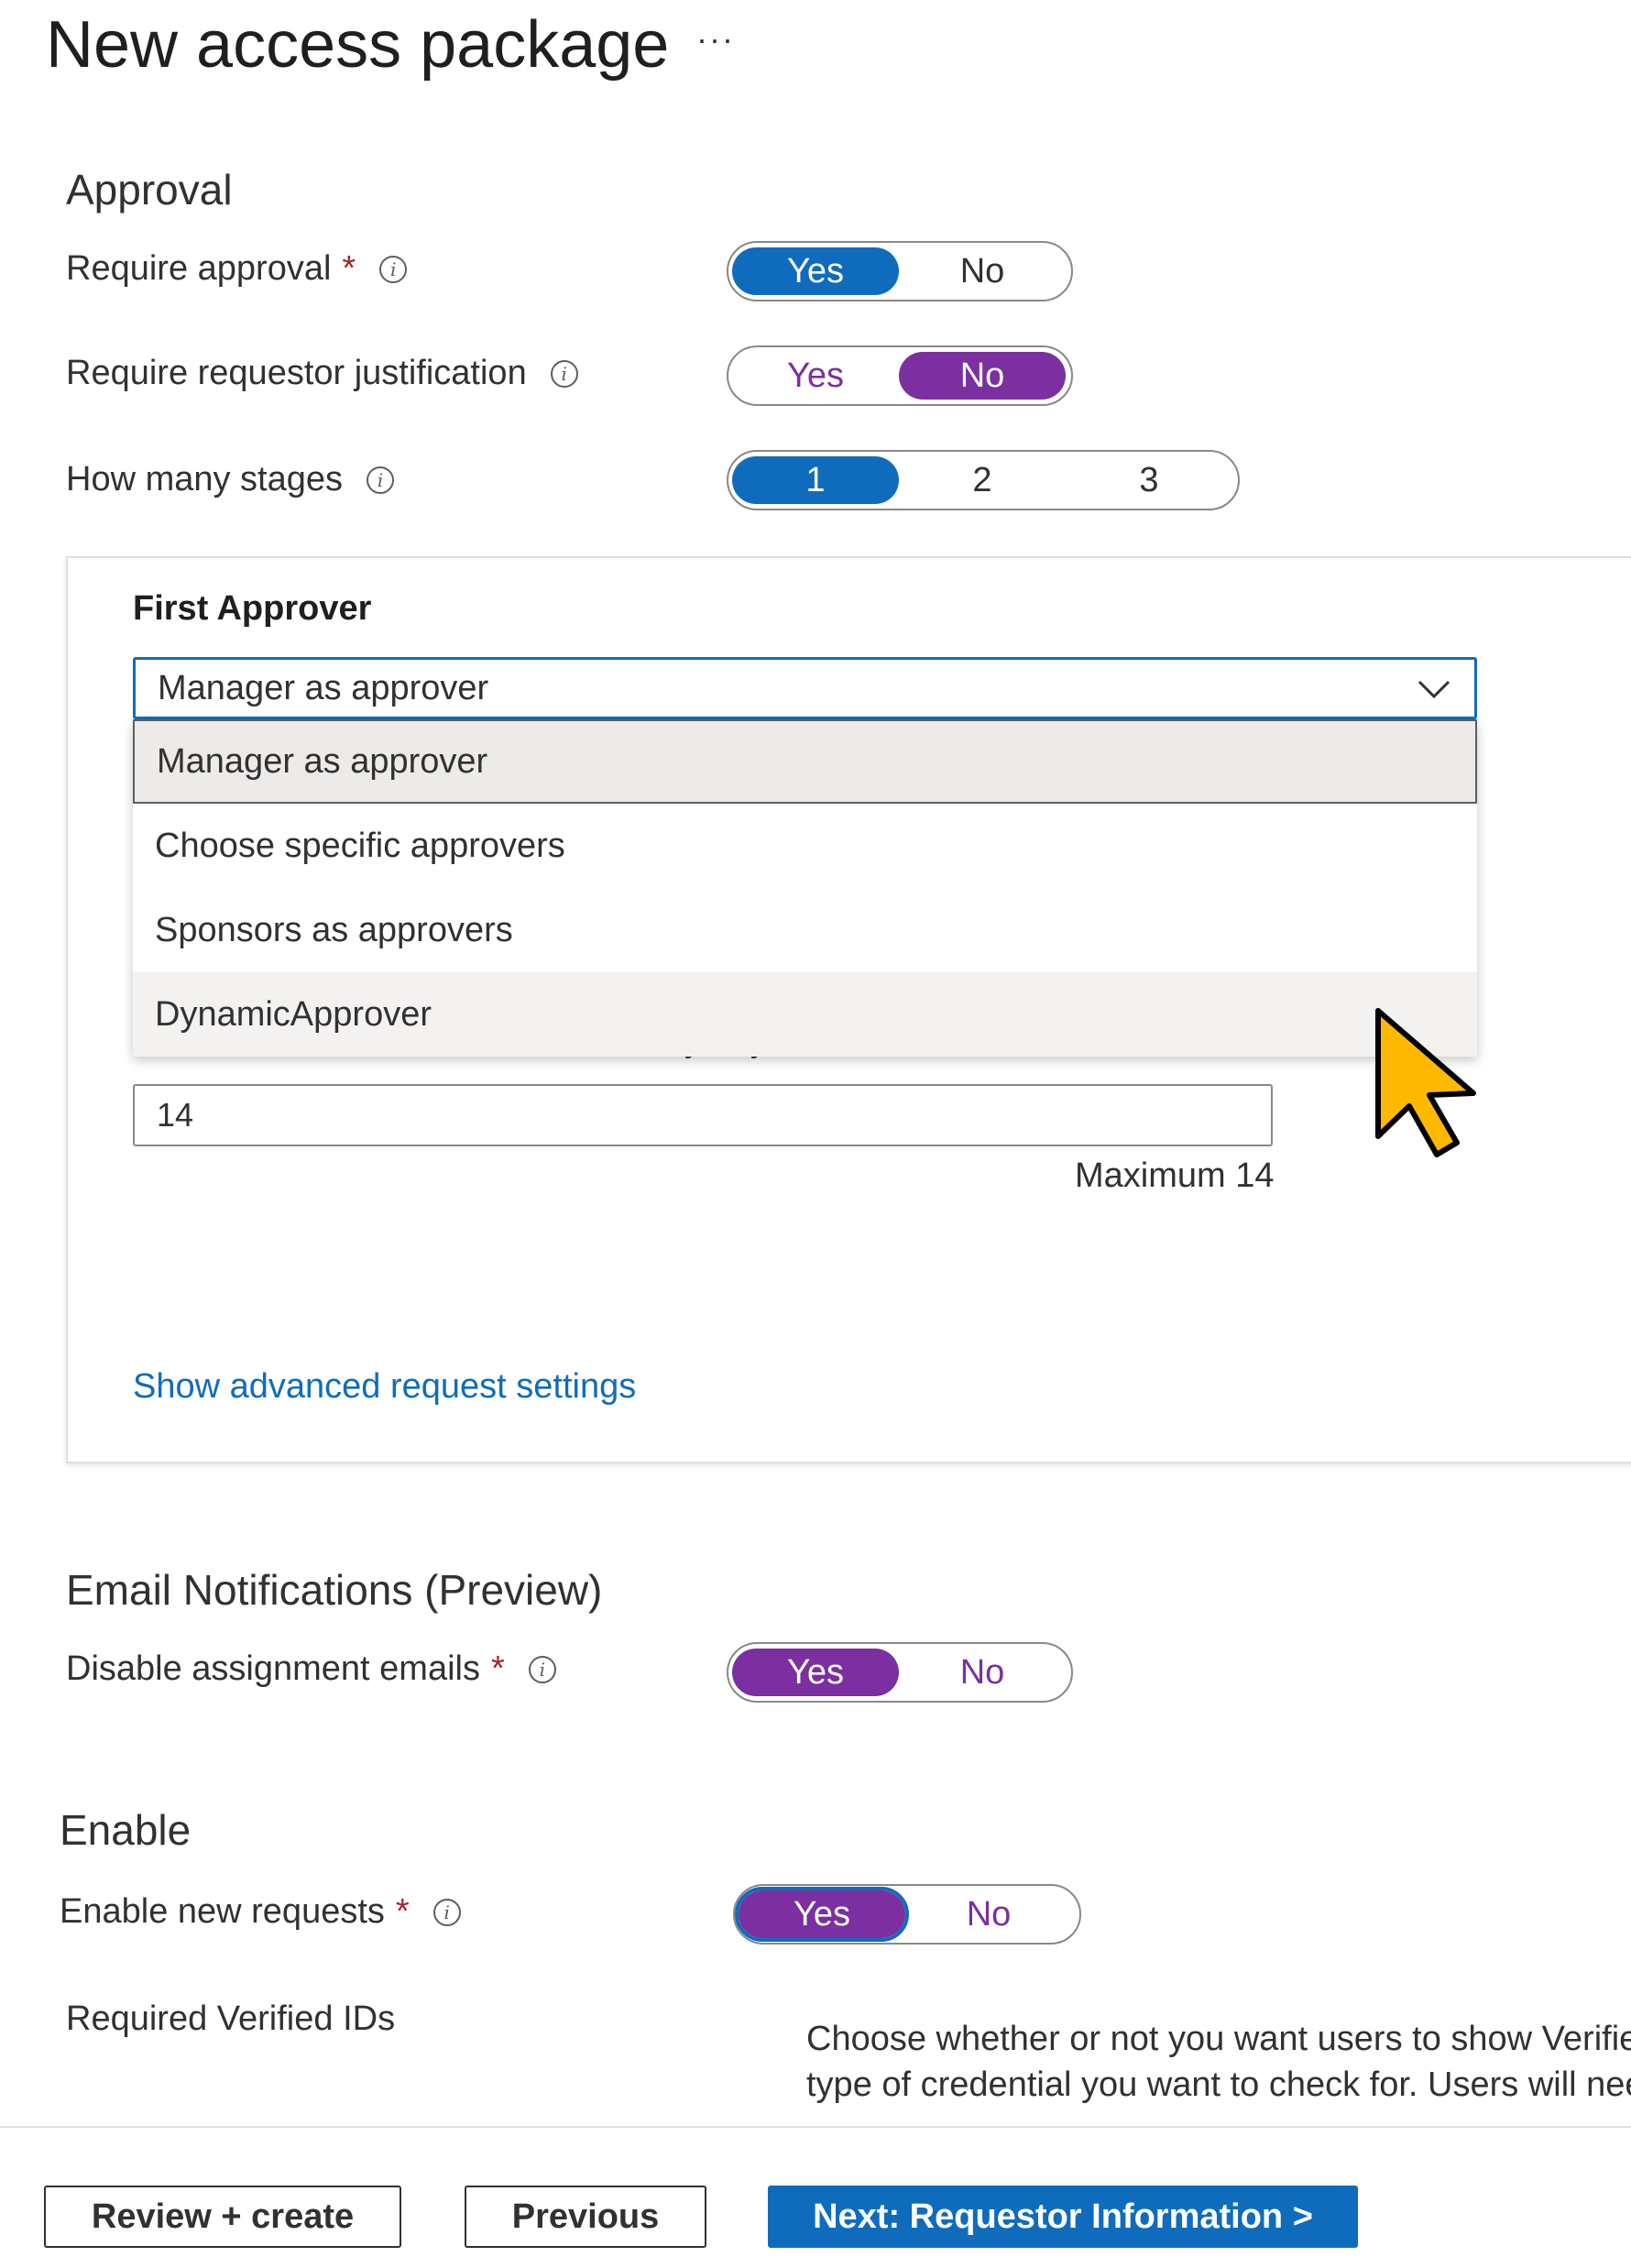 This screenshot has height=2268, width=1631. I want to click on enable-new-requests-yes: Yes, so click(822, 1914).